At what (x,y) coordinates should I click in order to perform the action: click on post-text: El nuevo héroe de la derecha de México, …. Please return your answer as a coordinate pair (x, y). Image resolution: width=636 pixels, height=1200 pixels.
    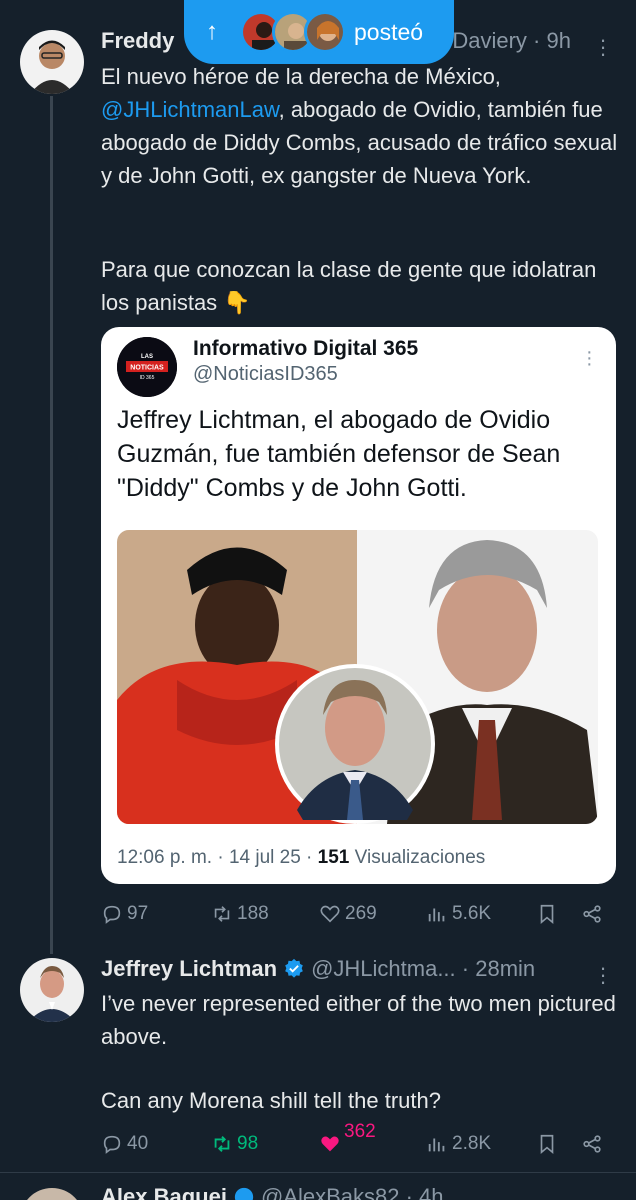
    Looking at the image, I should click on (361, 126).